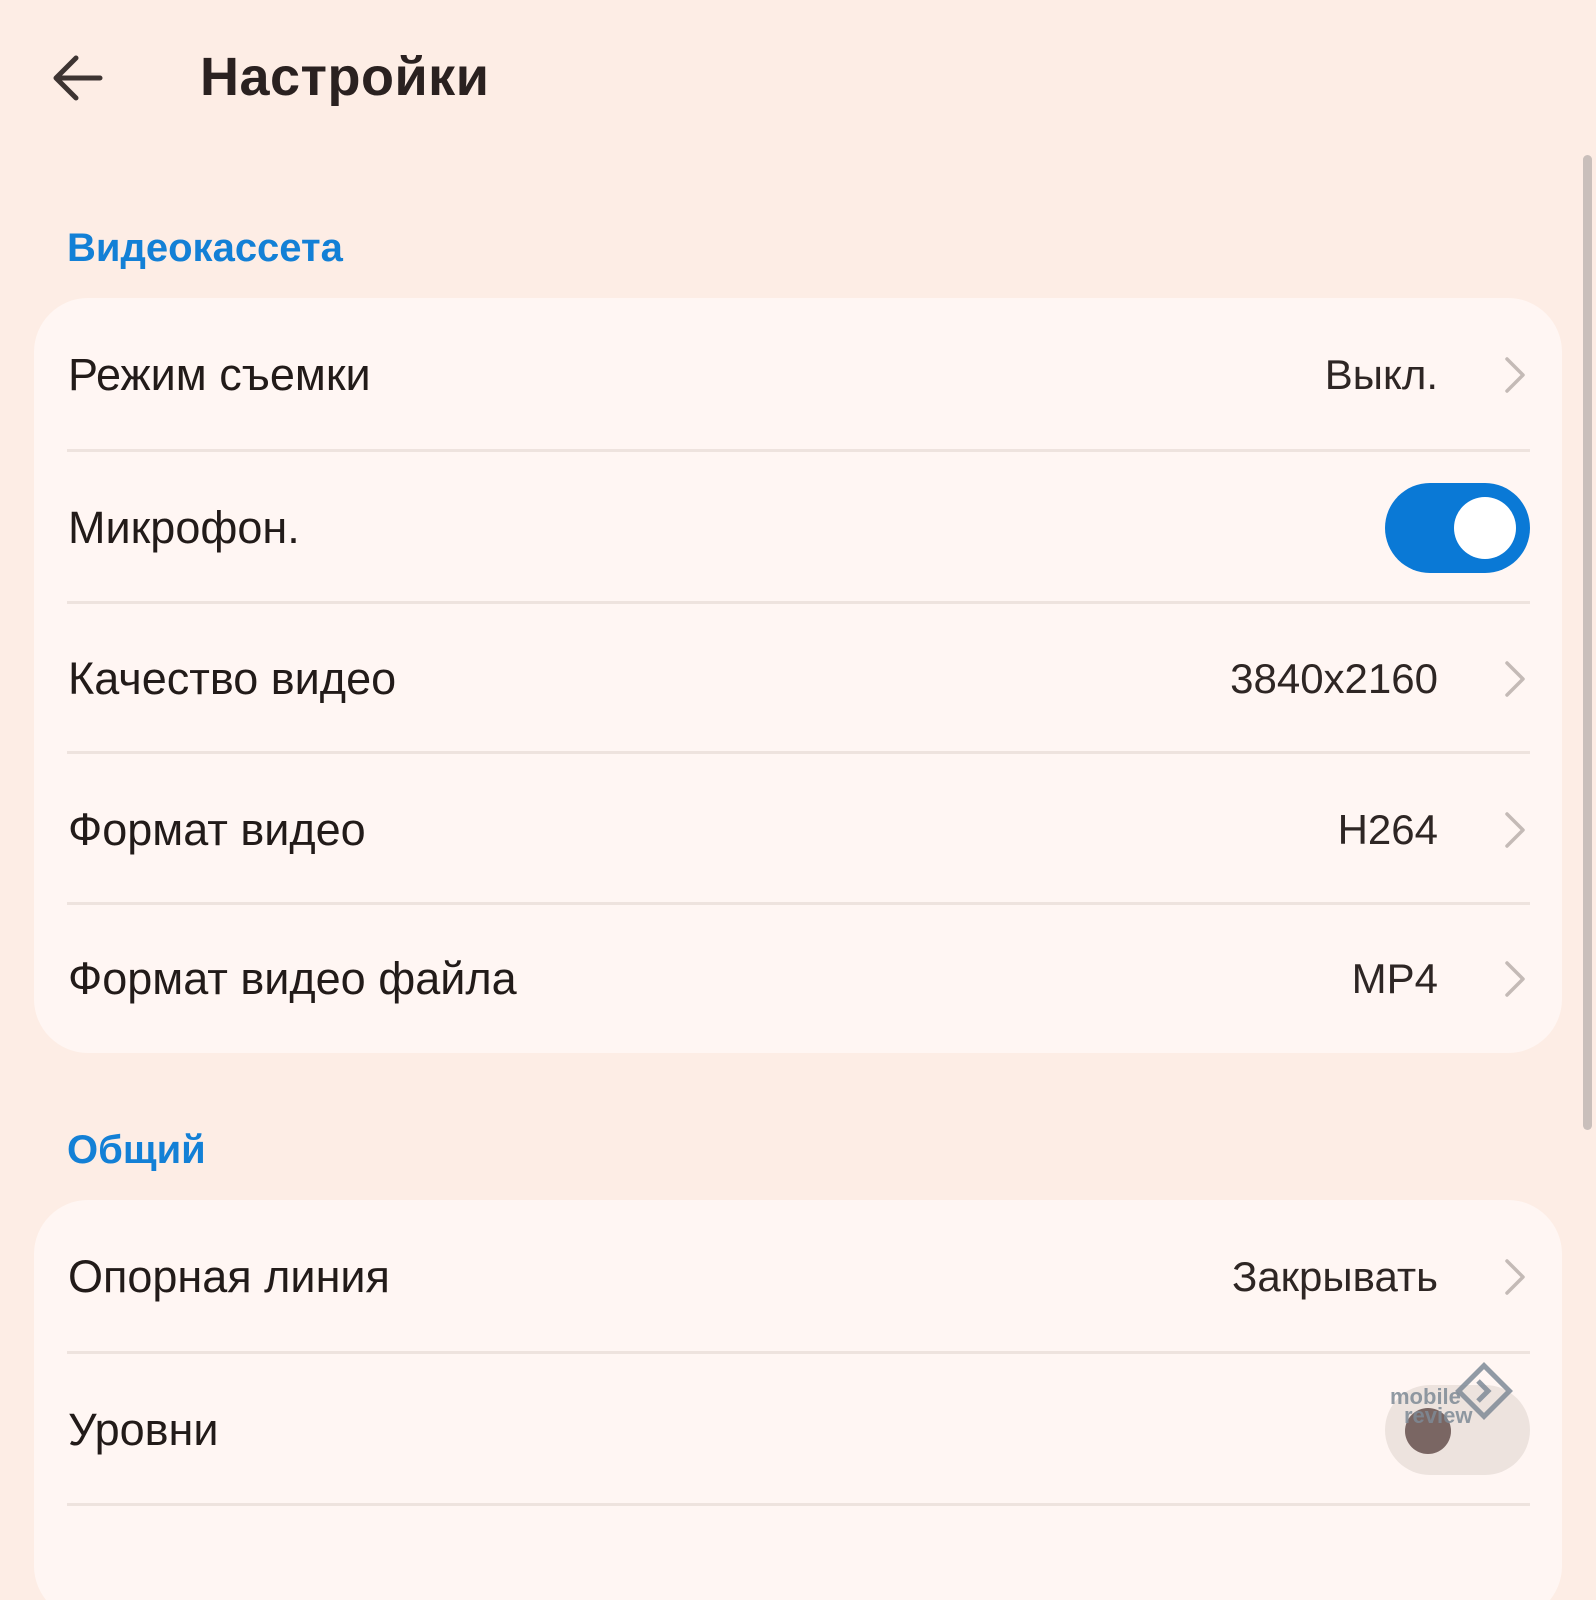 The image size is (1596, 1600). What do you see at coordinates (232, 678) in the screenshot?
I see `setting-label: Качество видео` at bounding box center [232, 678].